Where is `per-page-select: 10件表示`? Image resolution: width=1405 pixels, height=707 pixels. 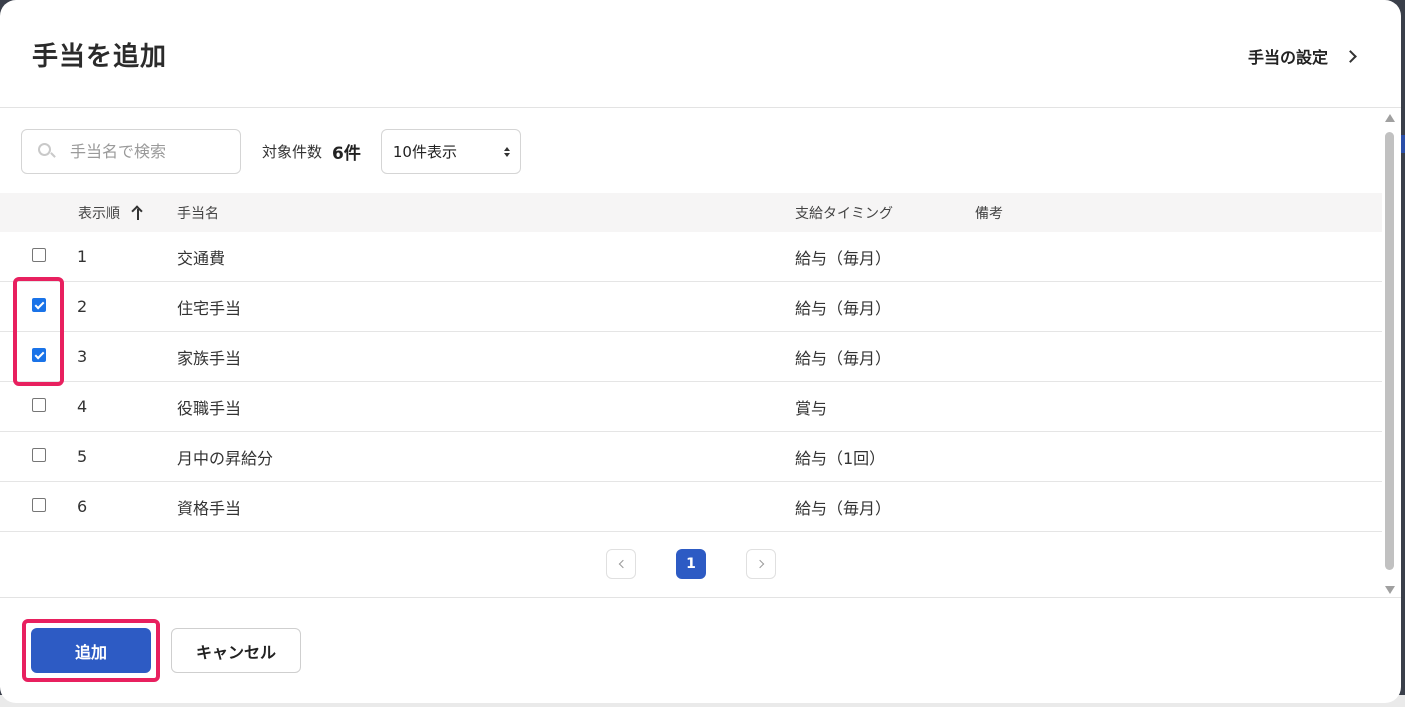 per-page-select: 10件表示 is located at coordinates (450, 151).